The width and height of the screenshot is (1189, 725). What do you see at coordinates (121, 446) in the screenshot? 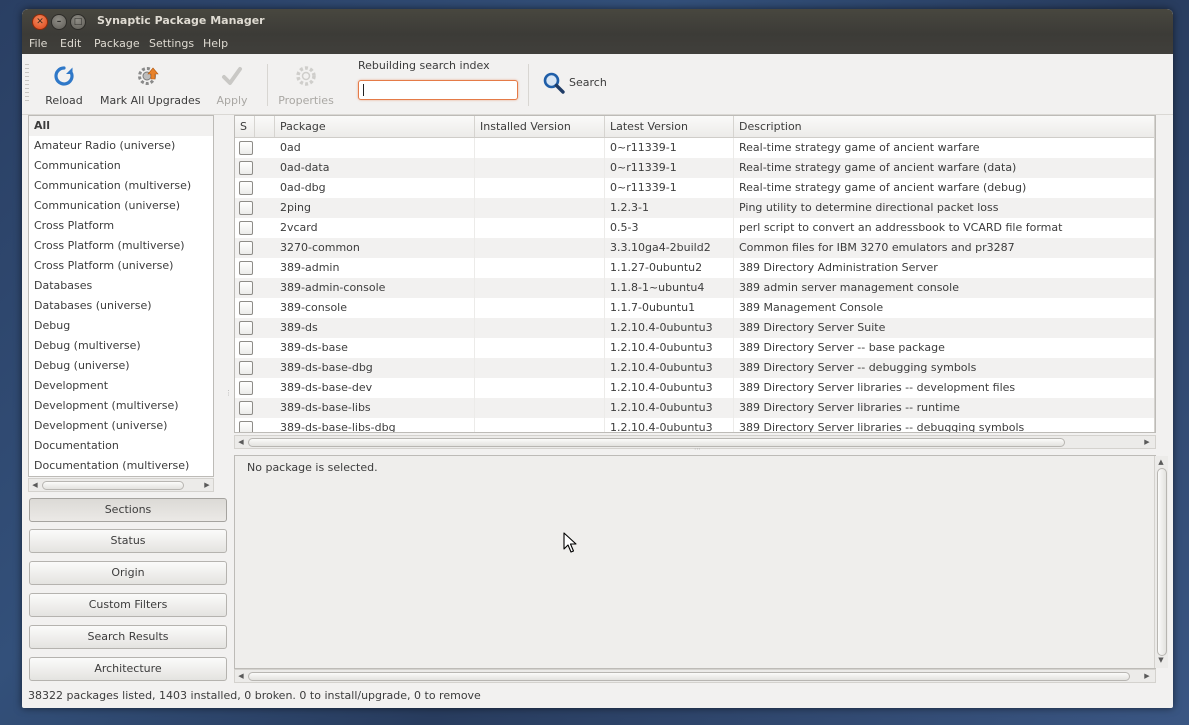
I see `section-item: Documentation` at bounding box center [121, 446].